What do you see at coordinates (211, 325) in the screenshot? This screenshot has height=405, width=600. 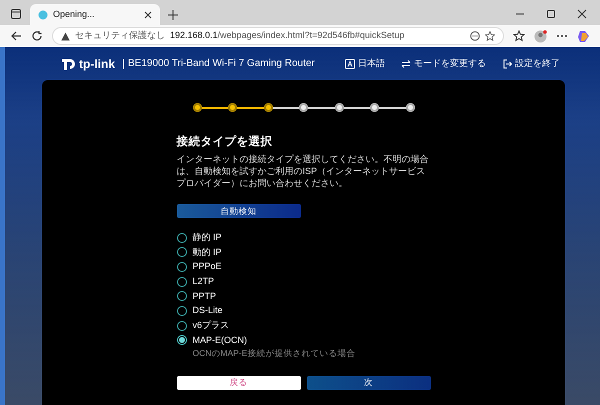 I see `option-label: v6プラス` at bounding box center [211, 325].